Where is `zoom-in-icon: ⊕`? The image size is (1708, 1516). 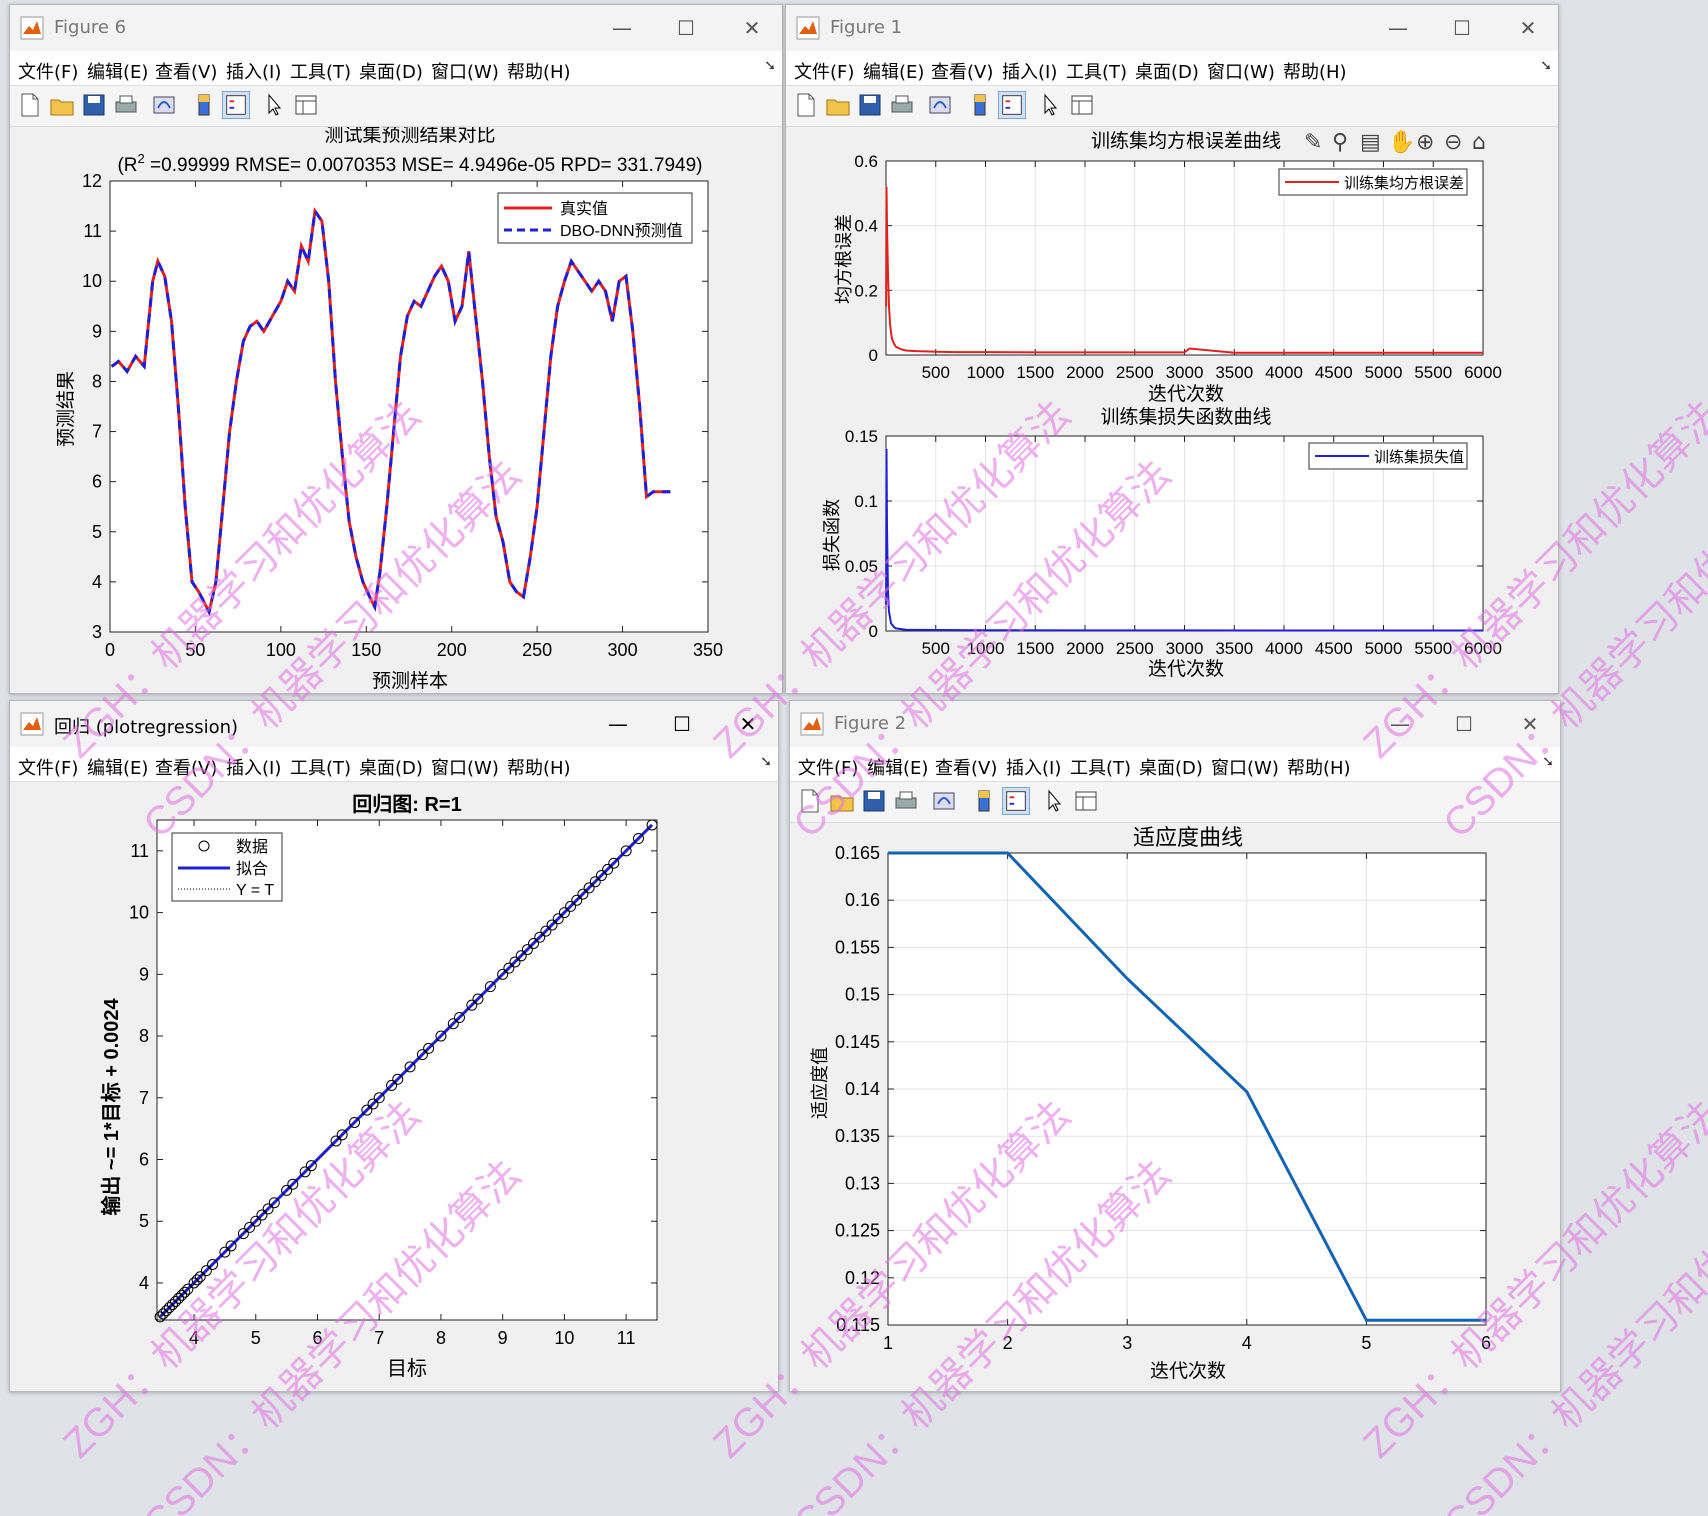 zoom-in-icon: ⊕ is located at coordinates (1425, 142).